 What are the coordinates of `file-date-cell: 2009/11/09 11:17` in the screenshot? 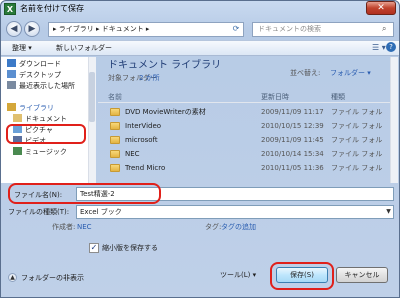 It's located at (292, 112).